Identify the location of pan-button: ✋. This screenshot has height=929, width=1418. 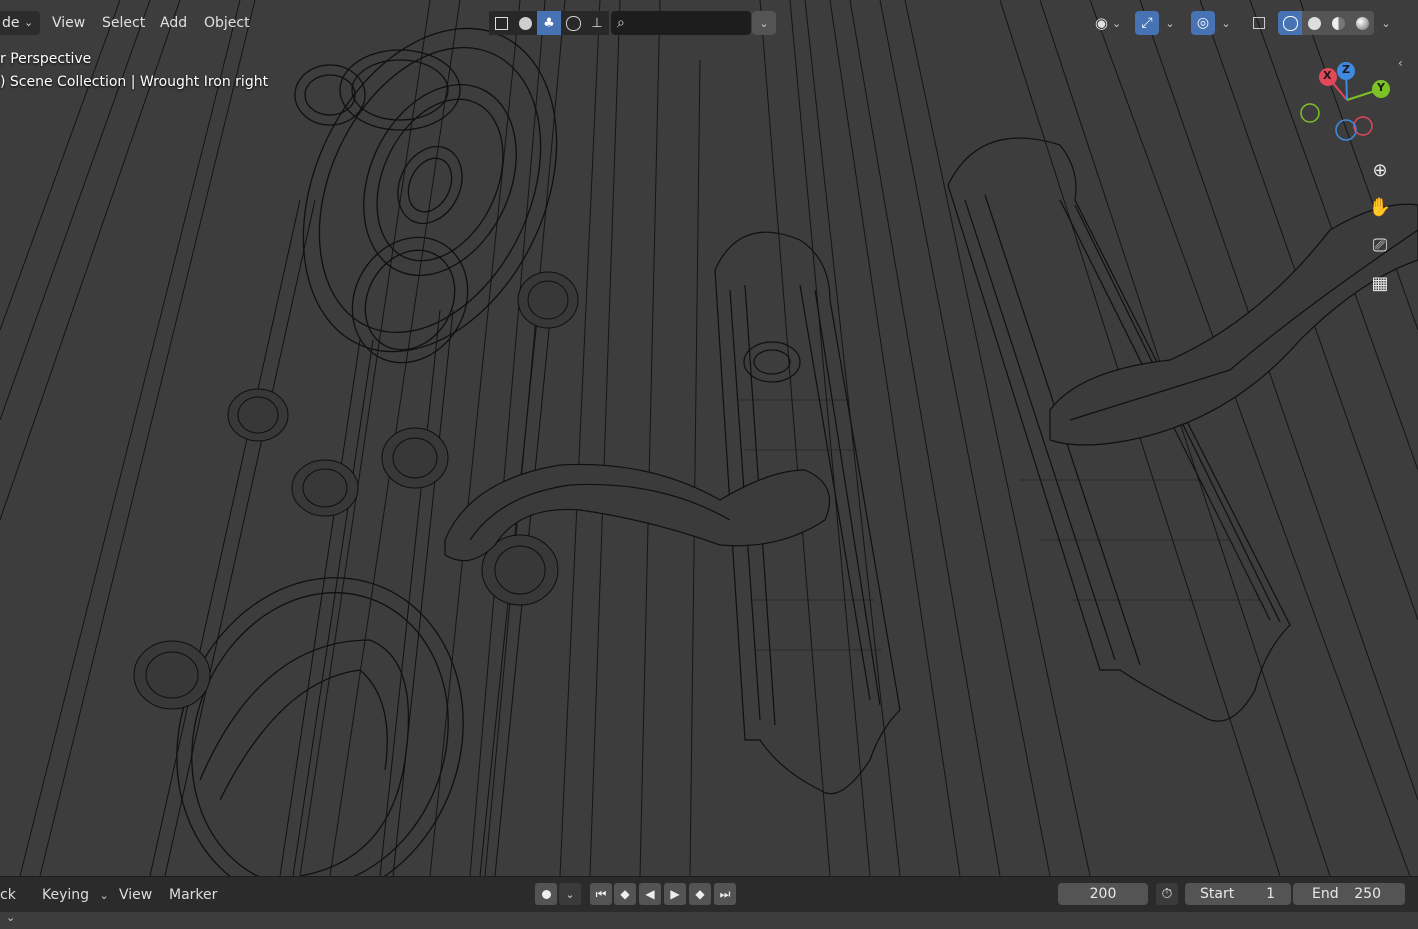
(1380, 207).